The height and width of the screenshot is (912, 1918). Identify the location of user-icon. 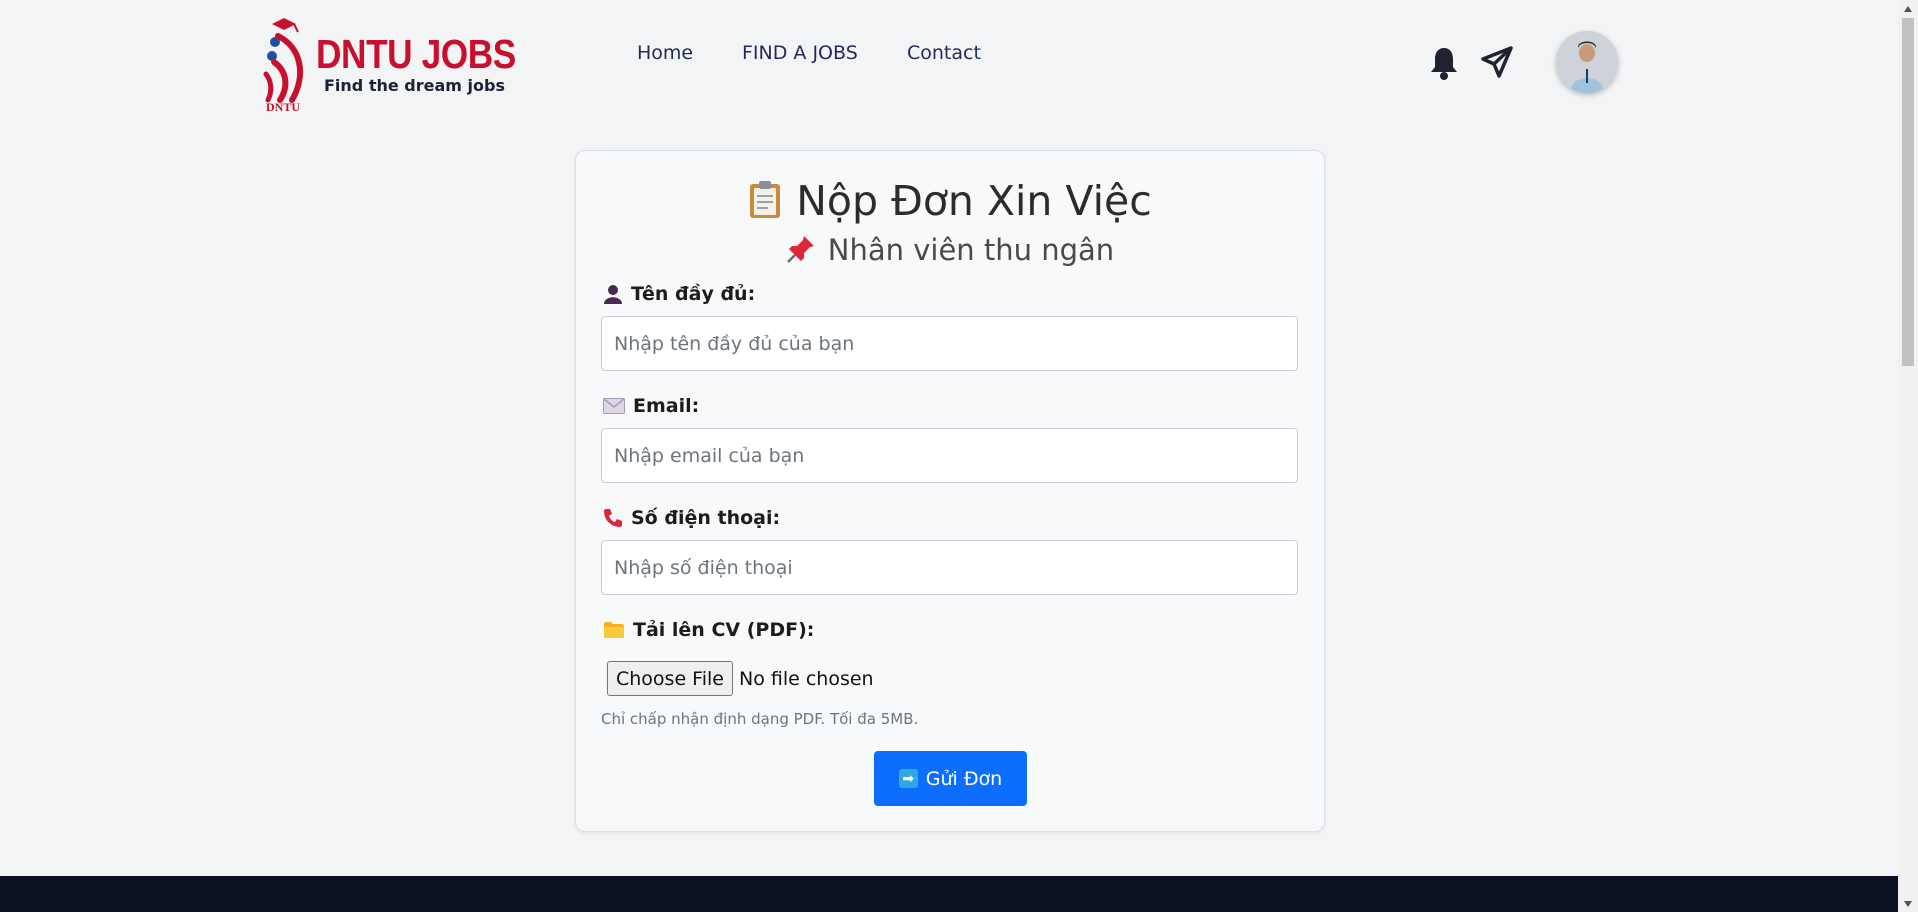
(613, 294).